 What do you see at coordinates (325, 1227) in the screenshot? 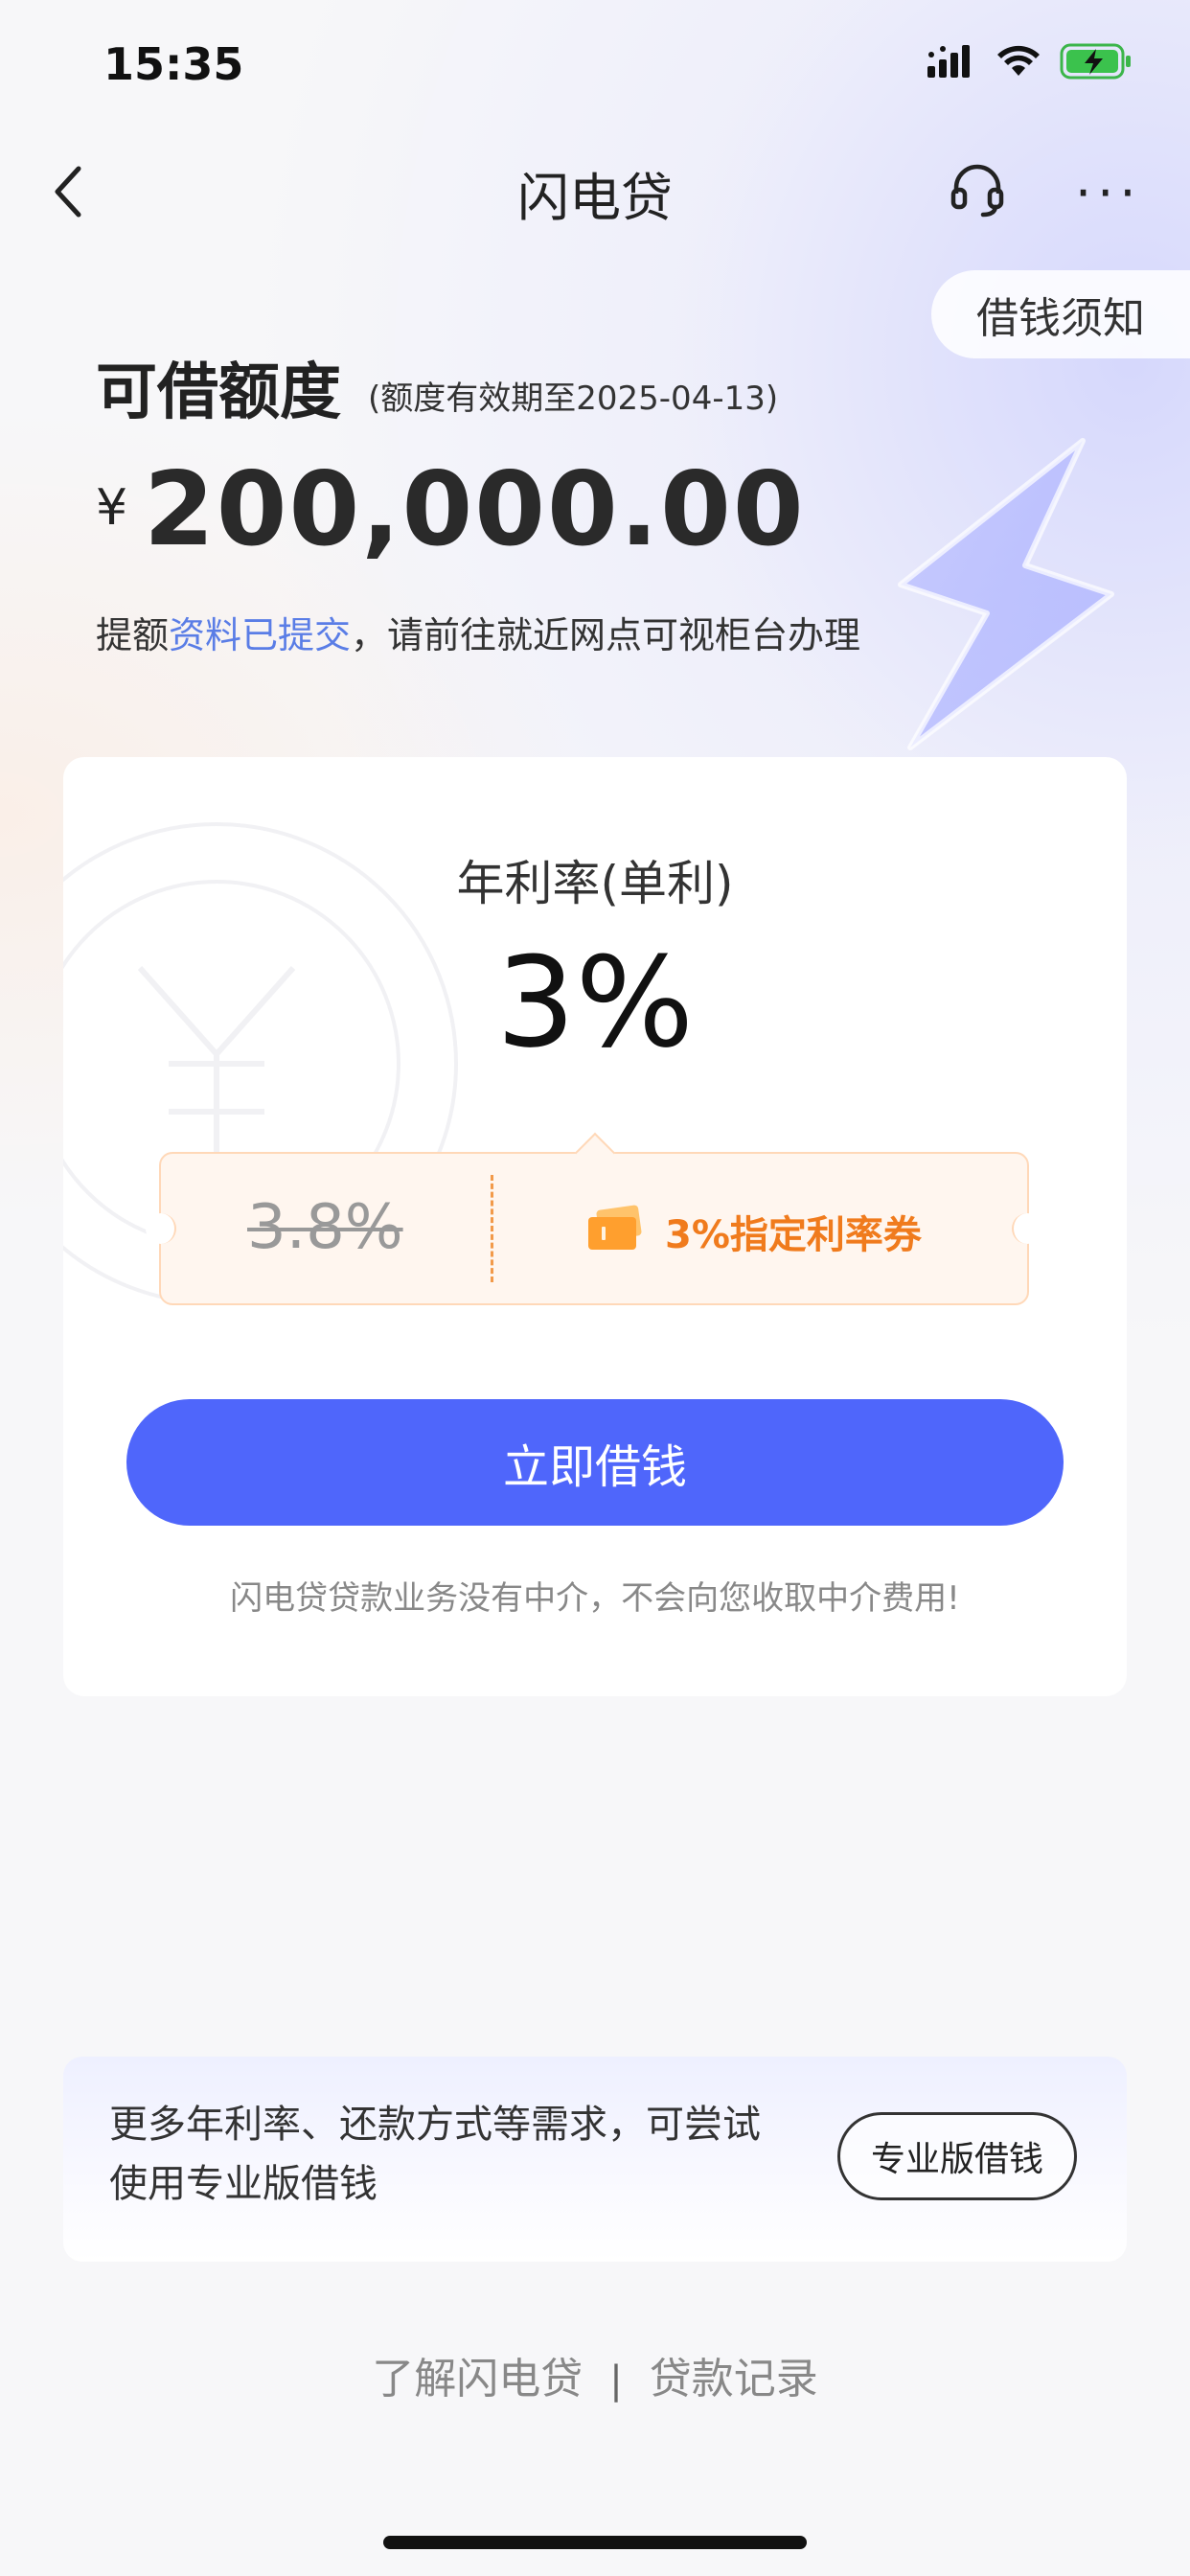
I see `original-rate: 3.8%` at bounding box center [325, 1227].